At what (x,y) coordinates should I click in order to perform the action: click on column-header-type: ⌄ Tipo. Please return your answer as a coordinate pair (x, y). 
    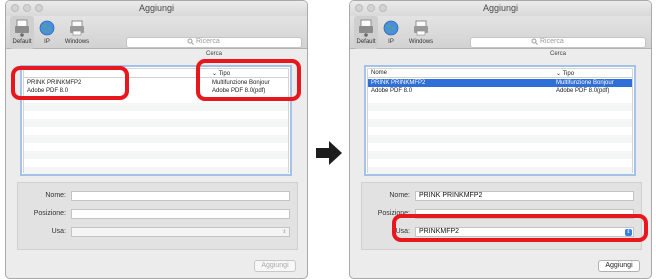
    Looking at the image, I should click on (565, 73).